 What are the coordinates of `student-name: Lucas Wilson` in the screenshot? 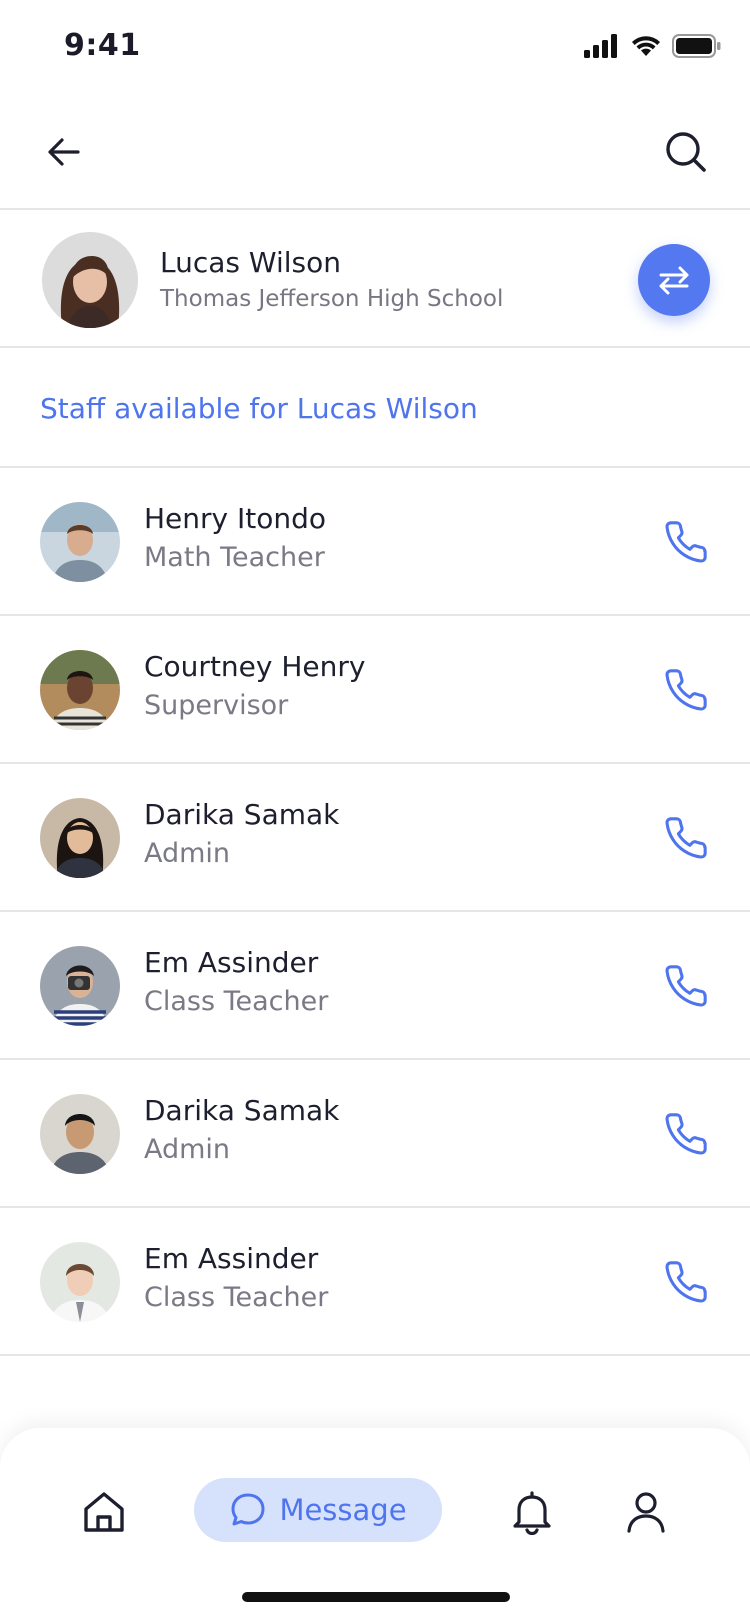 It's located at (250, 262).